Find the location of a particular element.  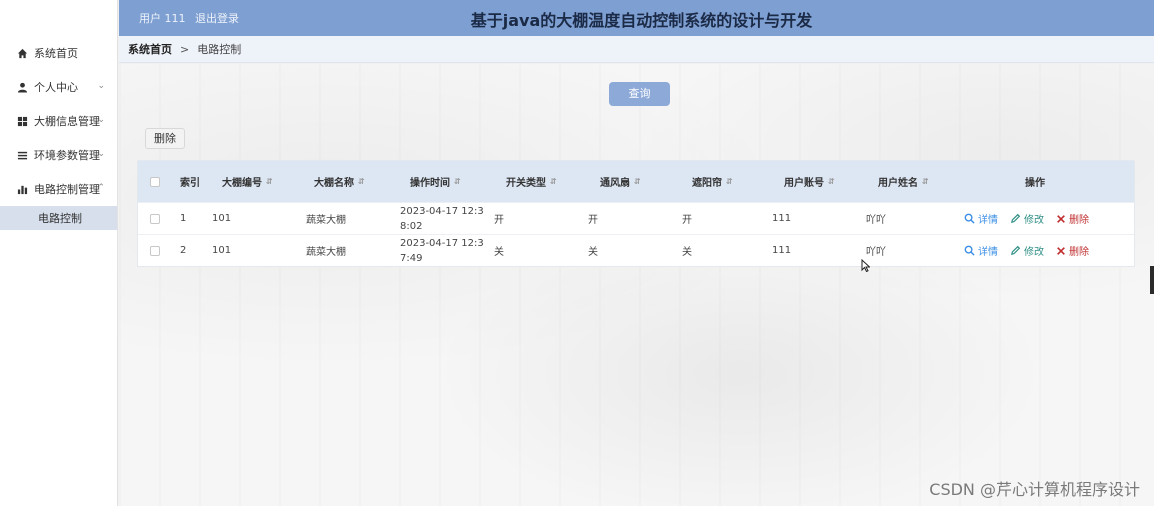

header-greenhouse-name: 大棚名称 ⇵ is located at coordinates (353, 181).